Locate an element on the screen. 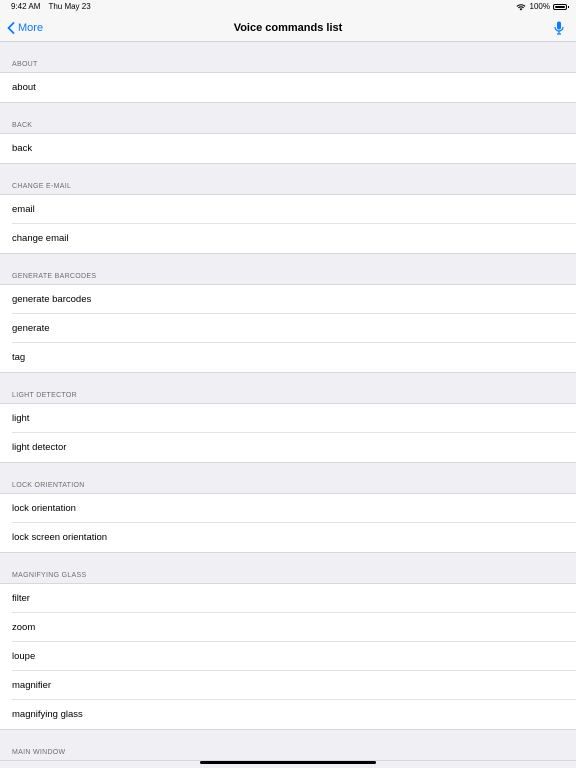  battery-fill is located at coordinates (560, 7).